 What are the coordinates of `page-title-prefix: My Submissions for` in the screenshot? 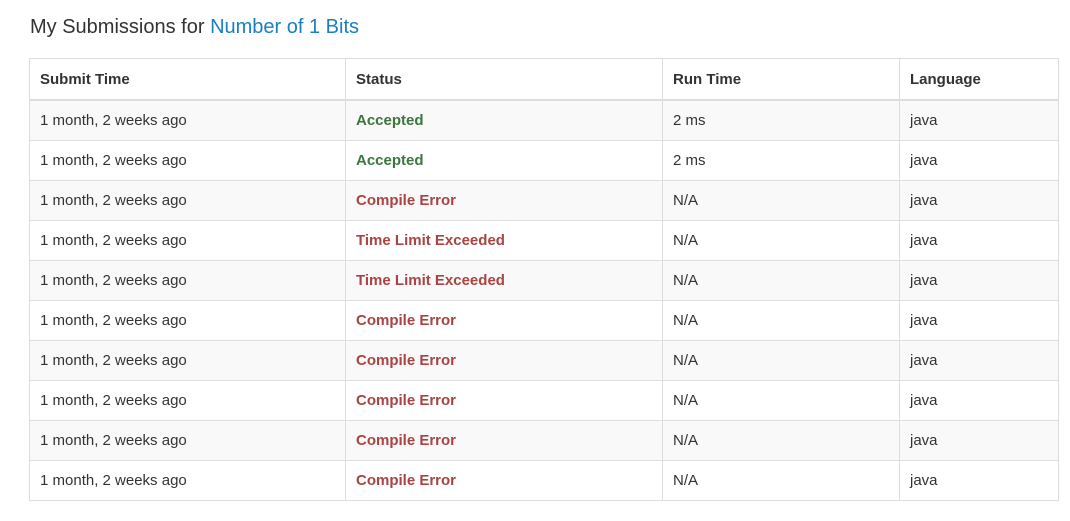 It's located at (117, 27).